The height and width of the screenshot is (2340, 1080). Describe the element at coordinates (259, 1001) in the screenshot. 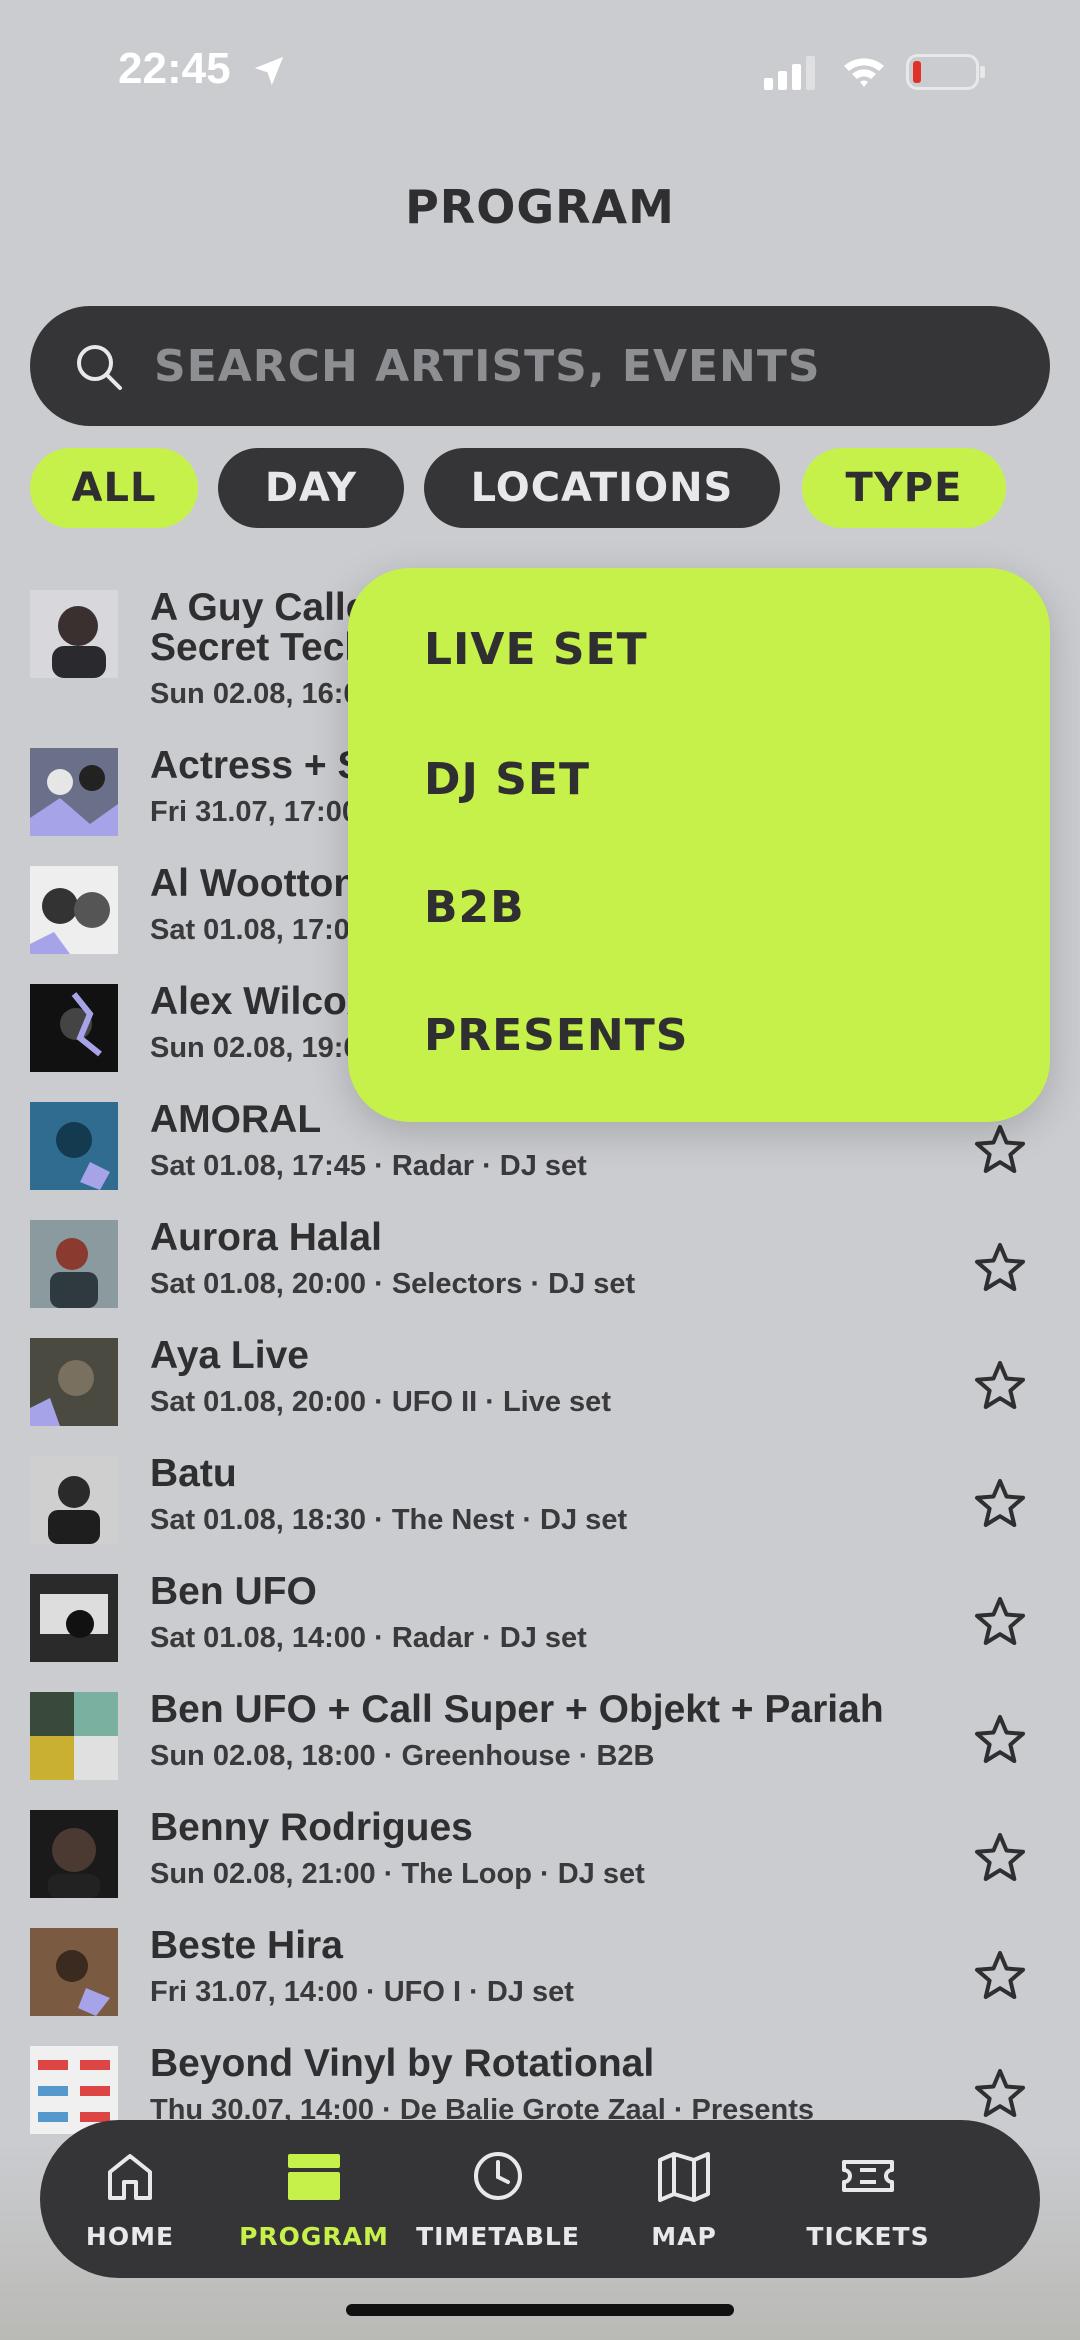

I see `event-title: Alex Wilcox` at that location.